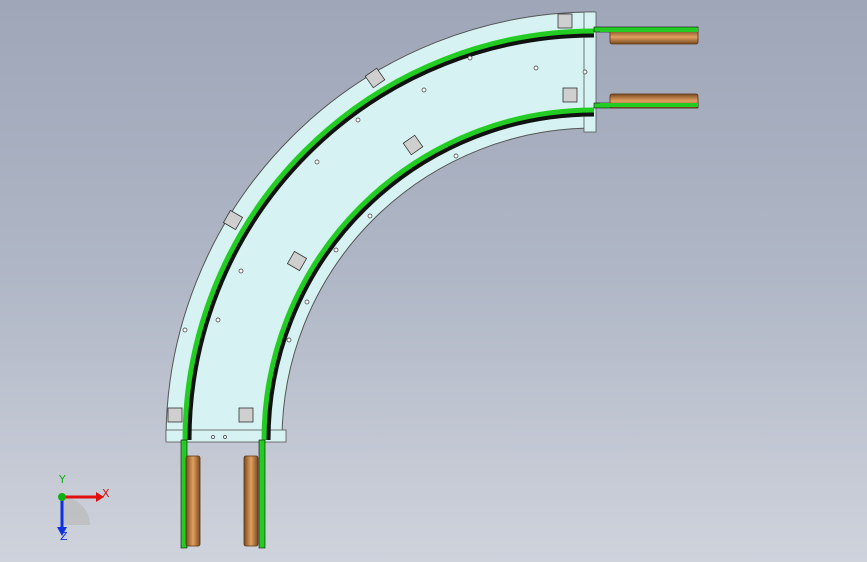  Describe the element at coordinates (251, 501) in the screenshot. I see `pulley-bottom-inner` at that location.